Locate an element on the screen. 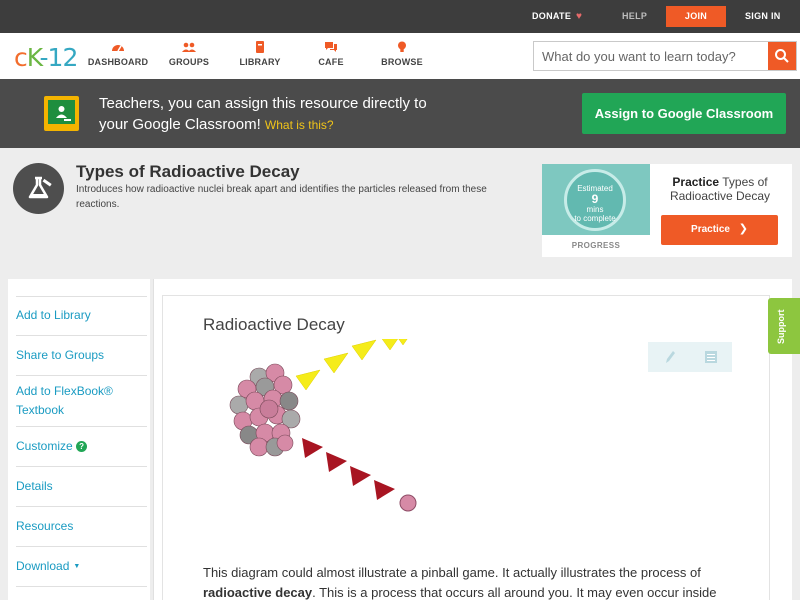 The height and width of the screenshot is (600, 800). sidebar-item-customize: Customize ? is located at coordinates (81, 446).